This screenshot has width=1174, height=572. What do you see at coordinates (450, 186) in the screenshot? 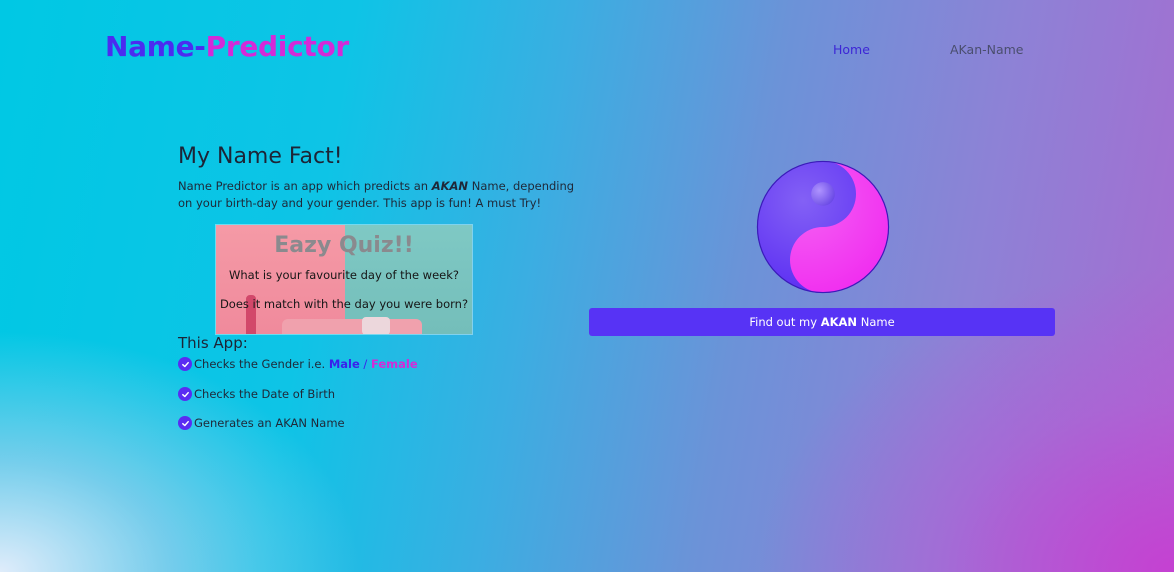
I see `intro-akan-emphasis: AKAN` at bounding box center [450, 186].